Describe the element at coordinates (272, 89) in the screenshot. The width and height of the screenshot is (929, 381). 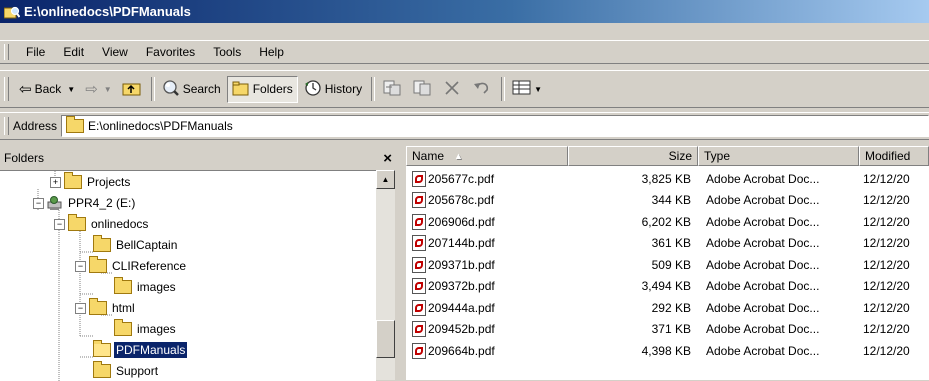
I see `folders-button-label: Folders` at that location.